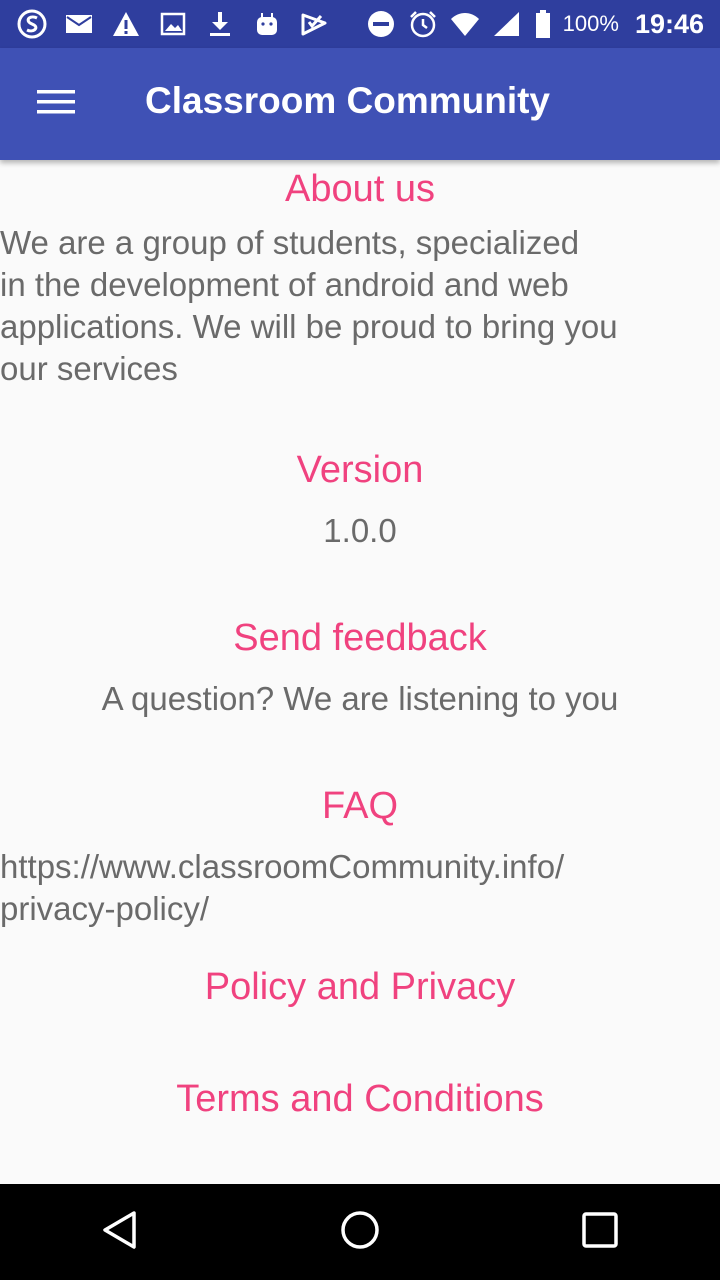 This screenshot has height=1280, width=720. Describe the element at coordinates (669, 23) in the screenshot. I see `status-clock: 19:46` at that location.